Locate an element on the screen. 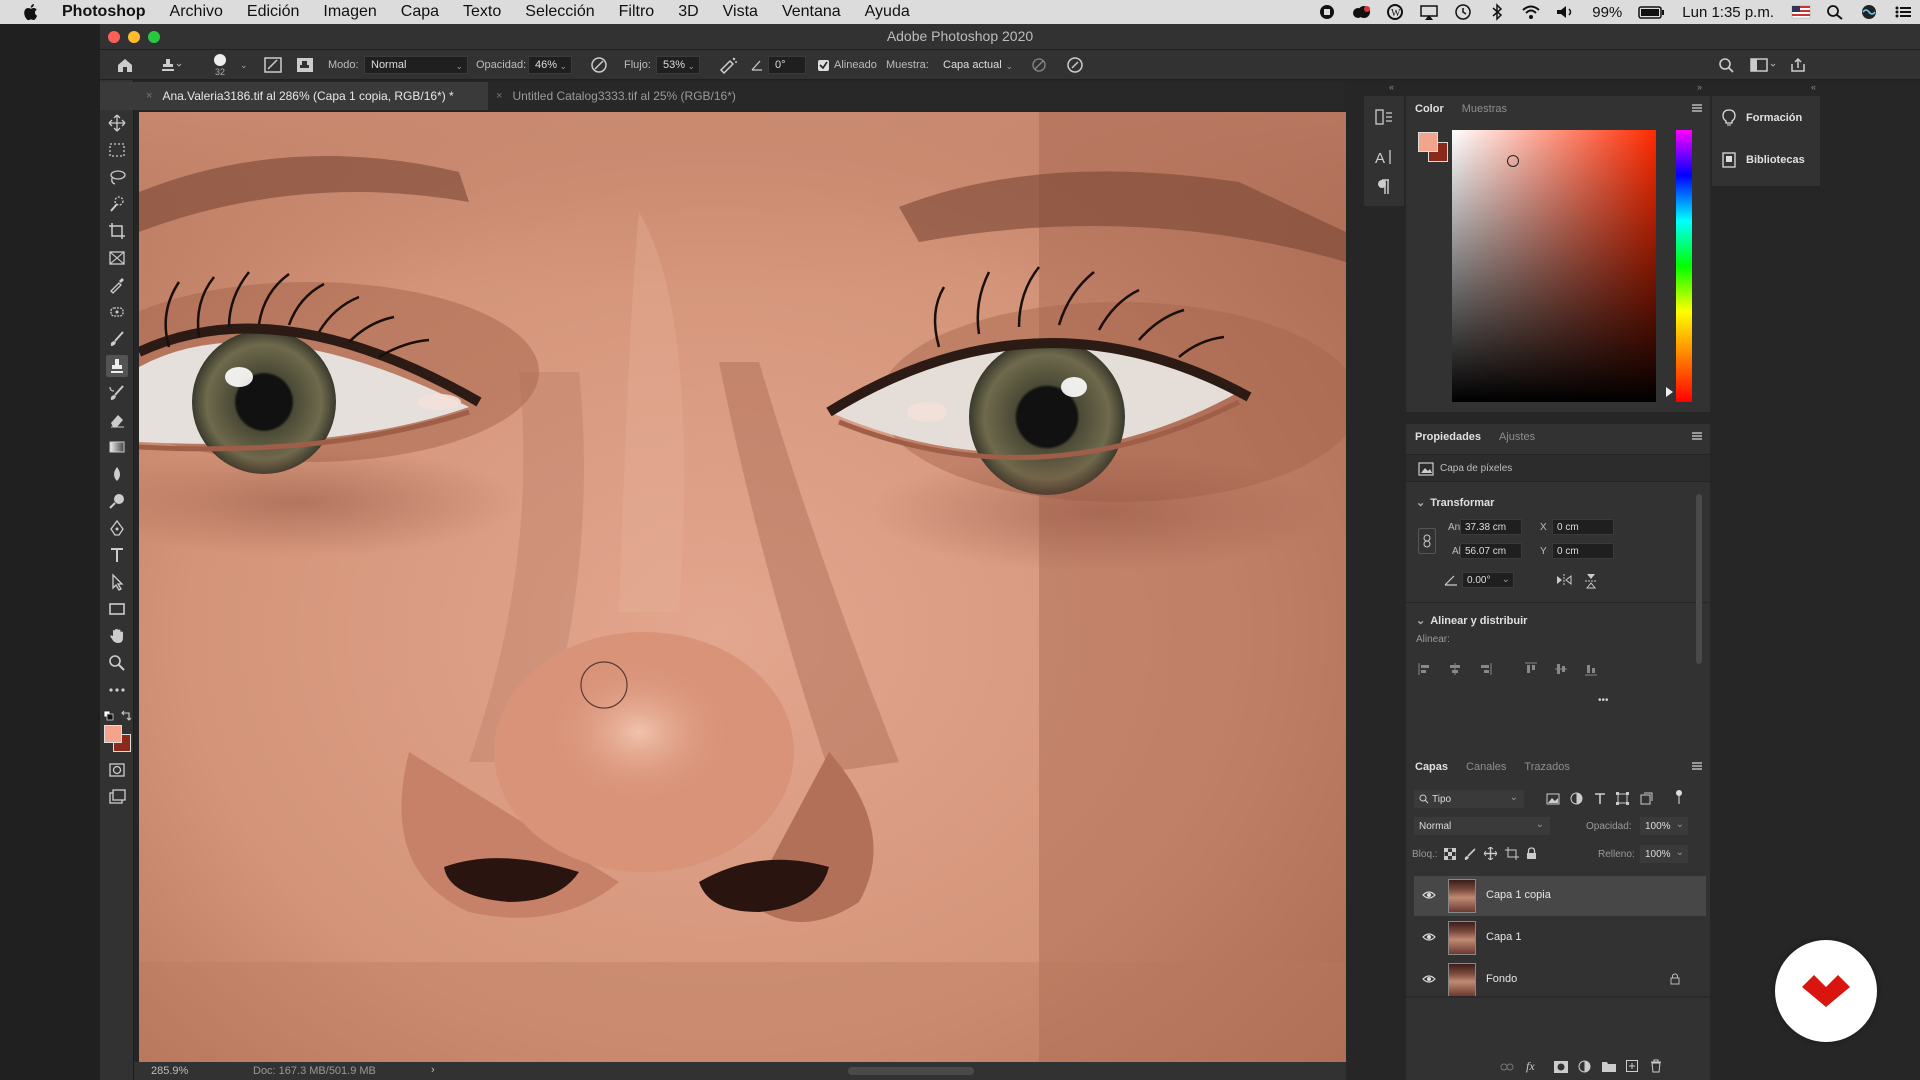 Image resolution: width=1920 pixels, height=1080 pixels. sample-select: Capa actual ⌄ is located at coordinates (977, 65).